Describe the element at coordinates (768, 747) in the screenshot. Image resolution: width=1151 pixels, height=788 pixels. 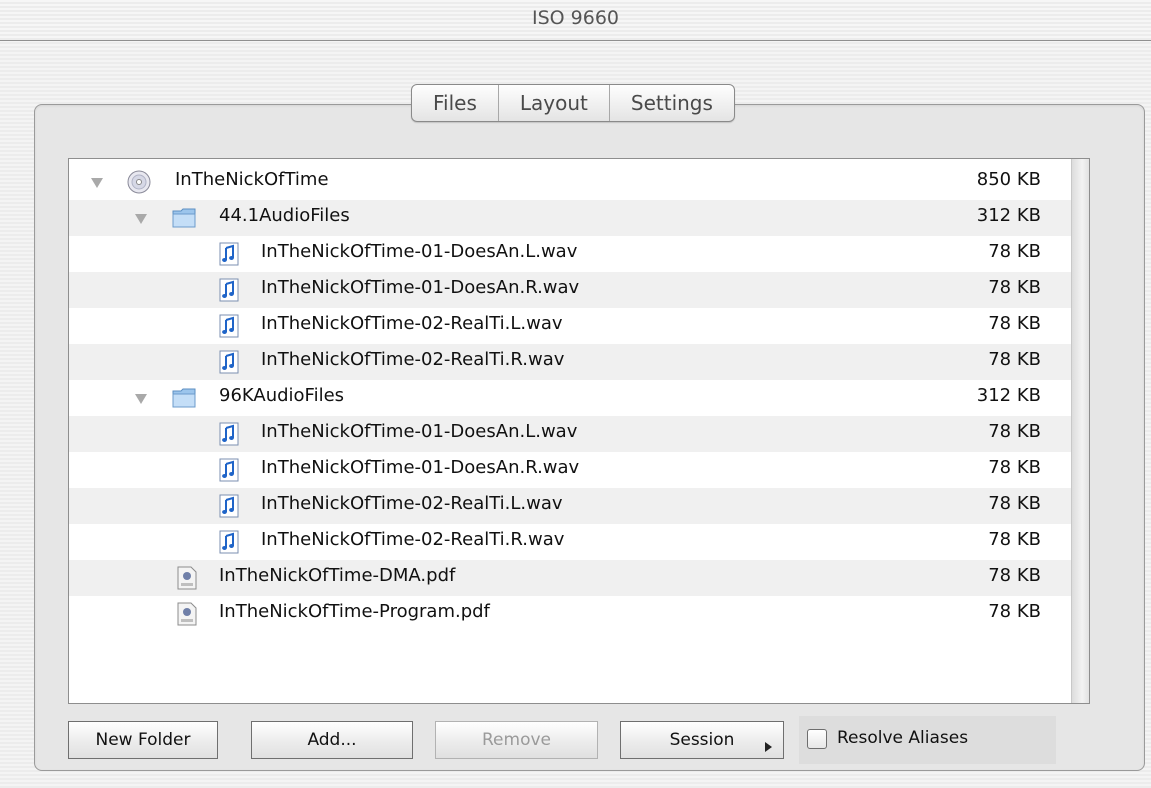
I see `submenu-arrow-icon` at that location.